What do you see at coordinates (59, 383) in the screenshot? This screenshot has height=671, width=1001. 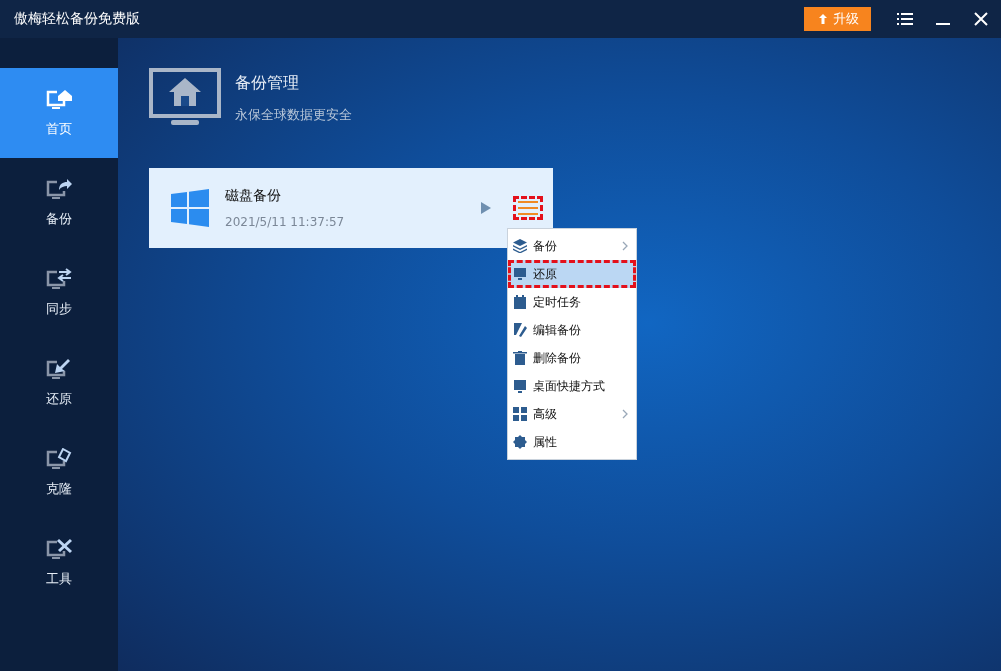 I see `sidebar-item: 还原` at bounding box center [59, 383].